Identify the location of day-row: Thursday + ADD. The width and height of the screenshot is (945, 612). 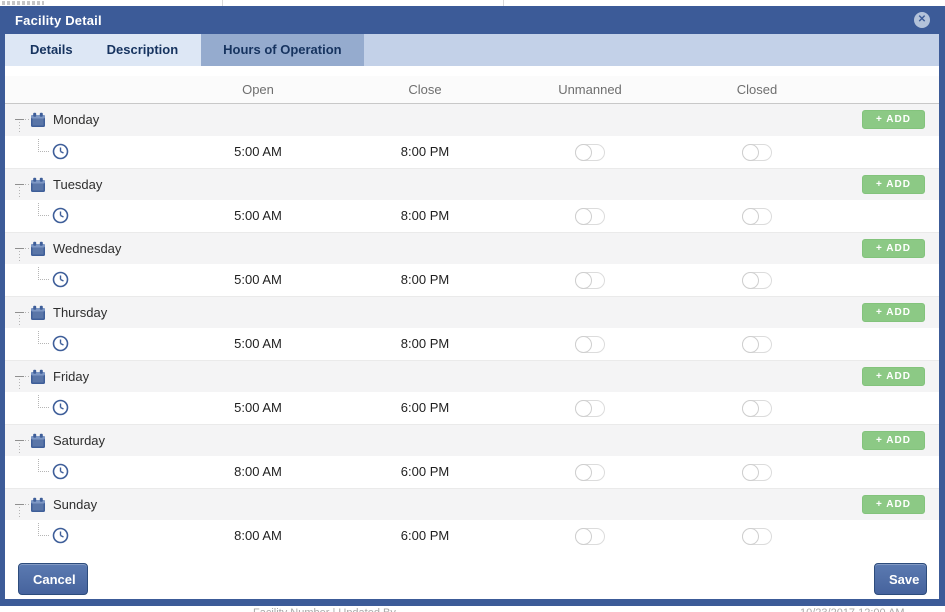
(472, 312).